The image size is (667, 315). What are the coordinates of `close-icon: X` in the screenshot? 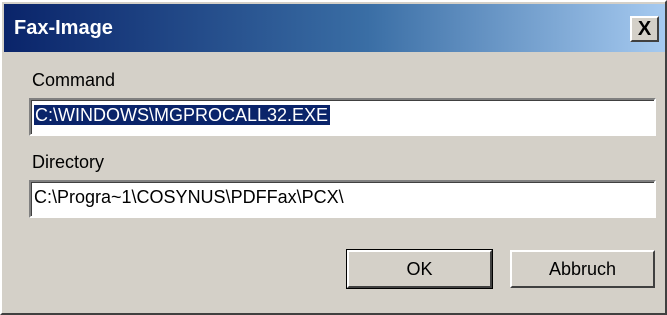 It's located at (644, 29).